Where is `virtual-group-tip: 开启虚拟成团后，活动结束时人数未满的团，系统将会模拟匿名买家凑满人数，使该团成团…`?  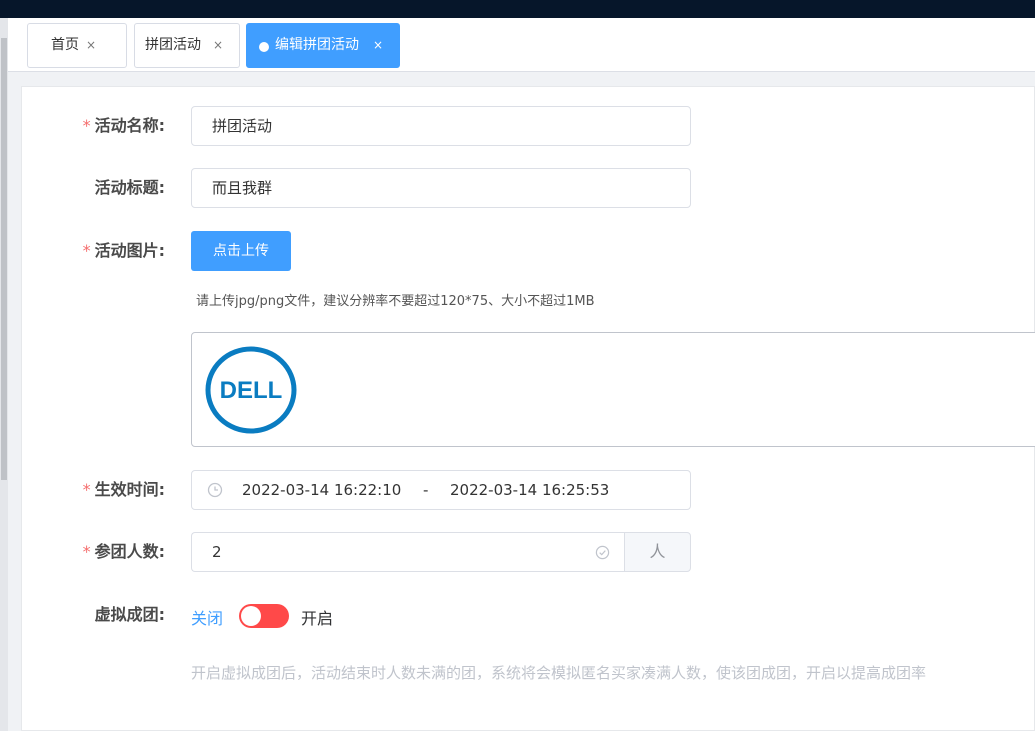
virtual-group-tip: 开启虚拟成团后，活动结束时人数未满的团，系统将会模拟匿名买家凑满人数，使该团成团… is located at coordinates (559, 673).